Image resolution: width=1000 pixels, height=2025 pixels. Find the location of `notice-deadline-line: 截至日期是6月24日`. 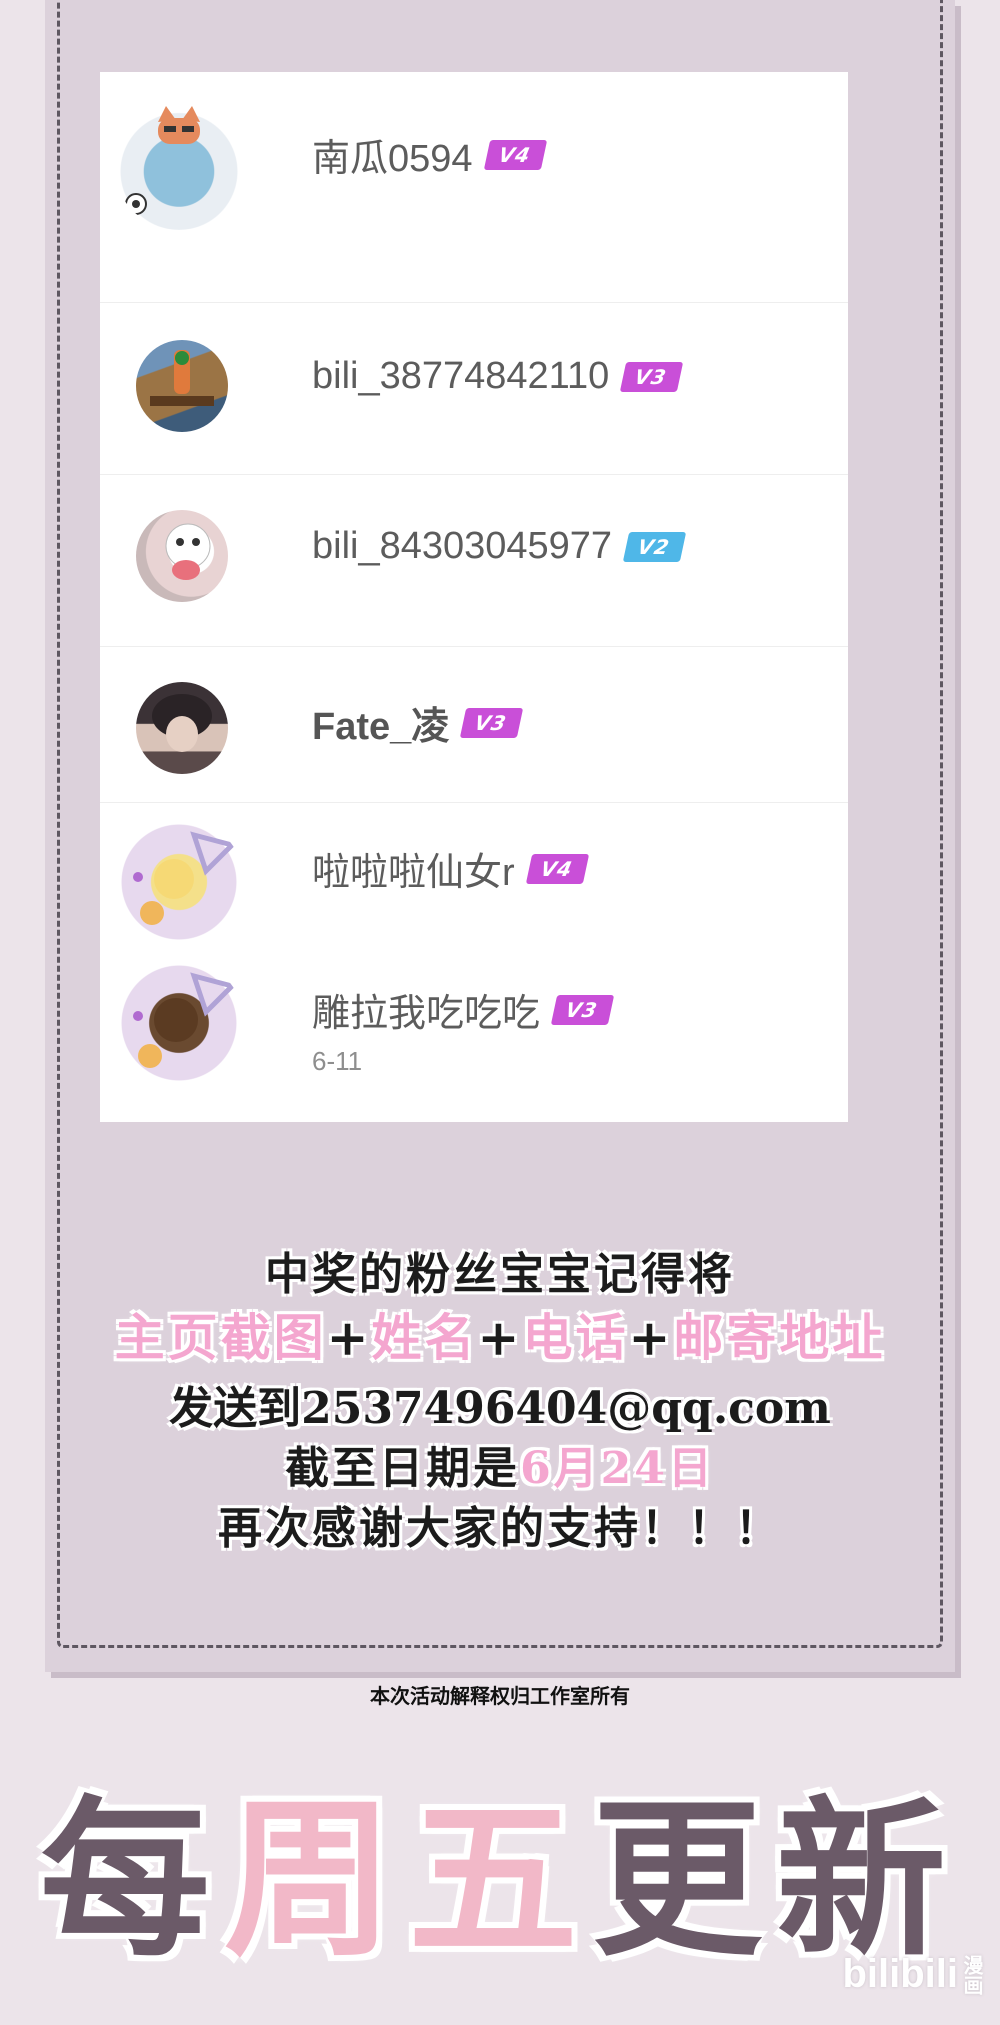

notice-deadline-line: 截至日期是6月24日 is located at coordinates (500, 1464).